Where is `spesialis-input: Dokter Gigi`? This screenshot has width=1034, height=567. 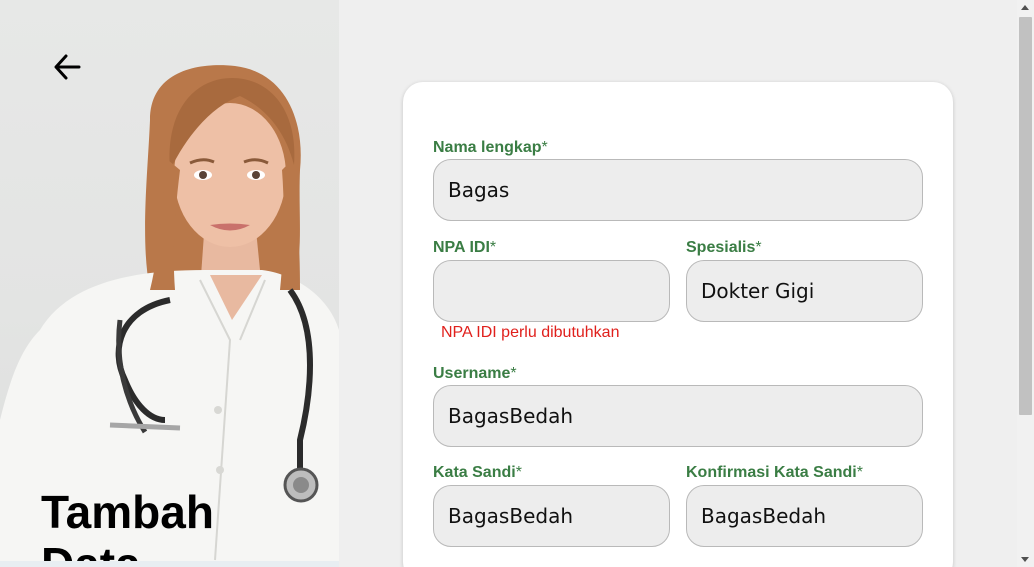
spesialis-input: Dokter Gigi is located at coordinates (804, 291).